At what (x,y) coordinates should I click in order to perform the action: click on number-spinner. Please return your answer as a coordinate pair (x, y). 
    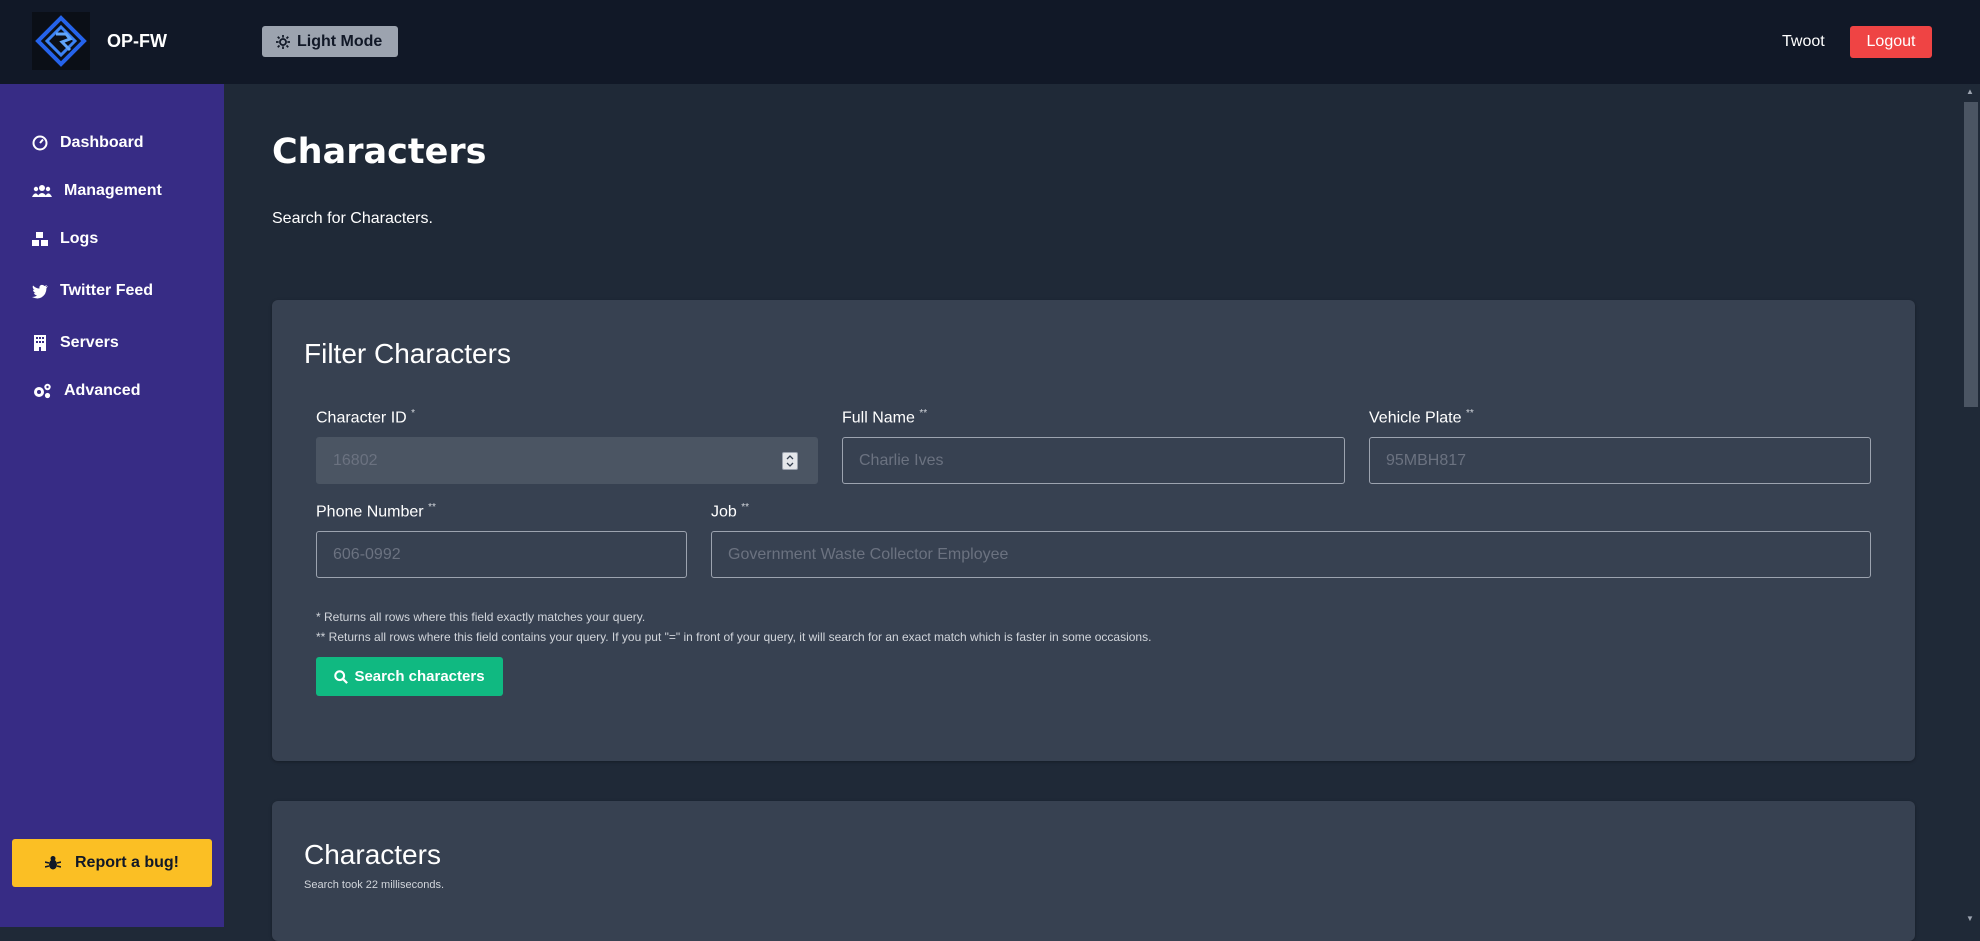
    Looking at the image, I should click on (790, 461).